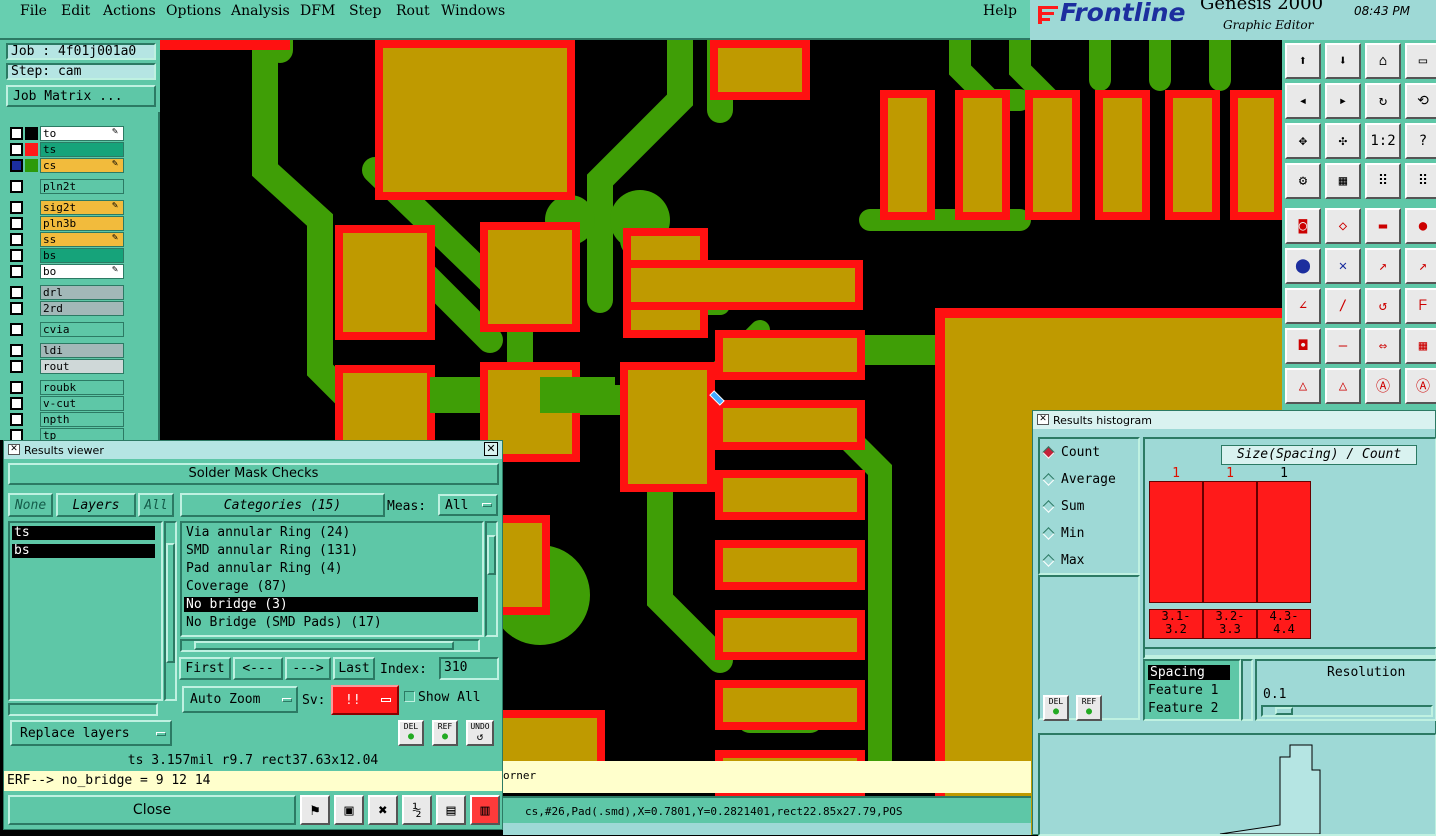 Image resolution: width=1436 pixels, height=836 pixels. What do you see at coordinates (1079, 479) in the screenshot?
I see `mode-radio-average: Average` at bounding box center [1079, 479].